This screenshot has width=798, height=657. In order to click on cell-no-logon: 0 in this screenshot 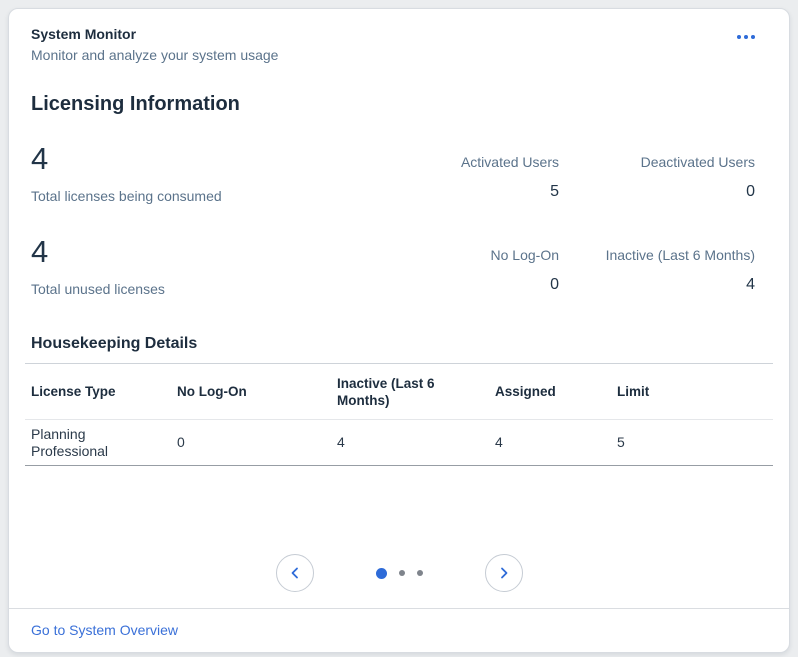, I will do `click(251, 442)`.